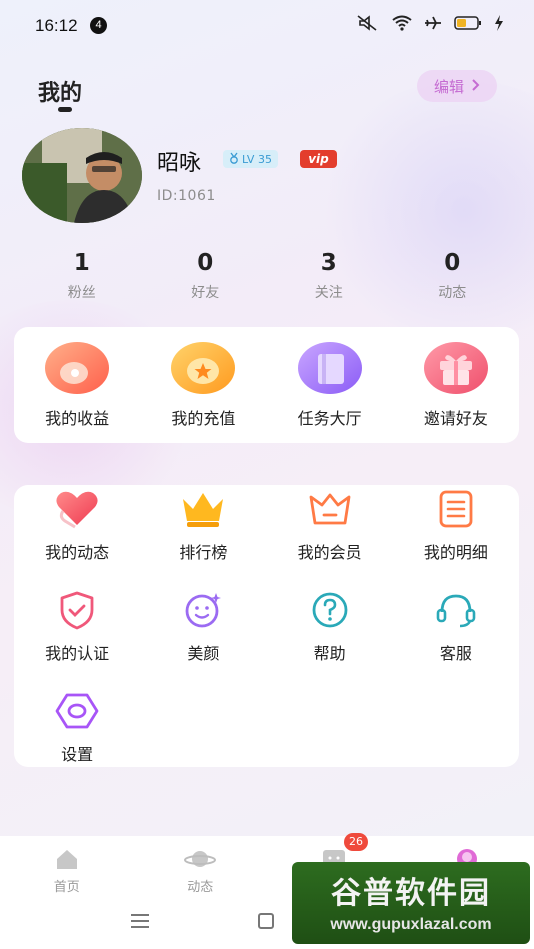 The width and height of the screenshot is (534, 949). Describe the element at coordinates (411, 924) in the screenshot. I see `watermark-url: www.gupuxlazal.com` at that location.